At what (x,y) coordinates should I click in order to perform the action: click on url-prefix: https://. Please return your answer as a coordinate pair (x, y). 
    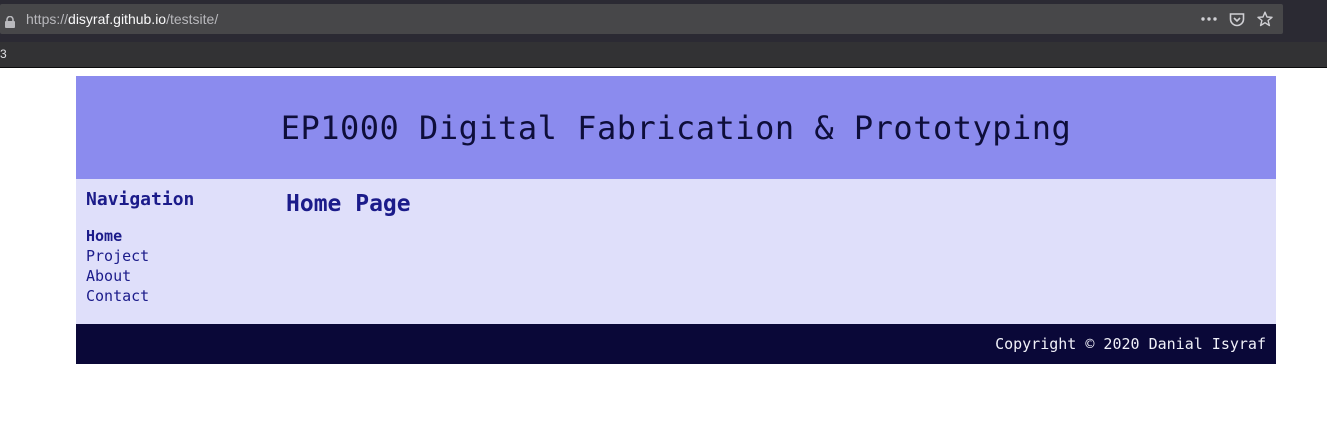
    Looking at the image, I should click on (47, 19).